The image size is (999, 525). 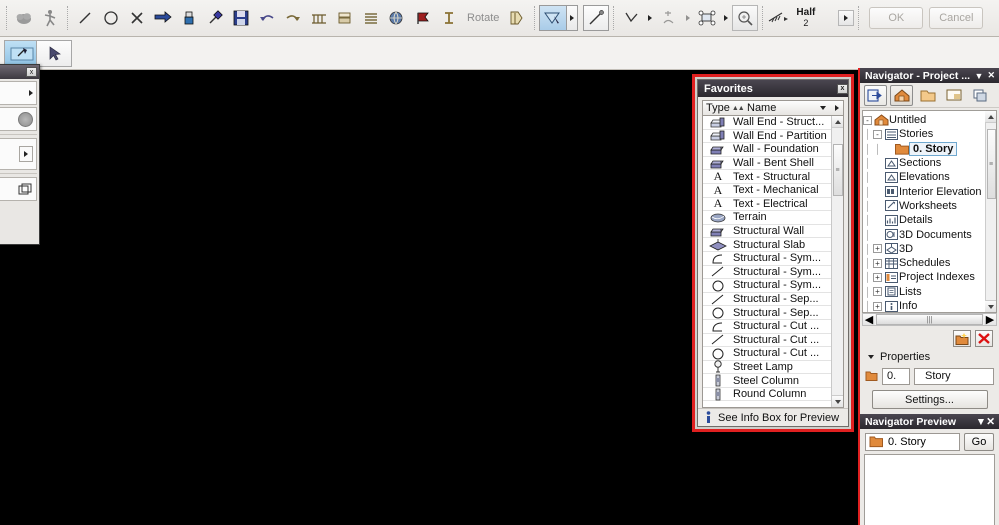 What do you see at coordinates (929, 75) in the screenshot?
I see `navigator-titlebar: Navigator - Project ... ▼ ✕` at bounding box center [929, 75].